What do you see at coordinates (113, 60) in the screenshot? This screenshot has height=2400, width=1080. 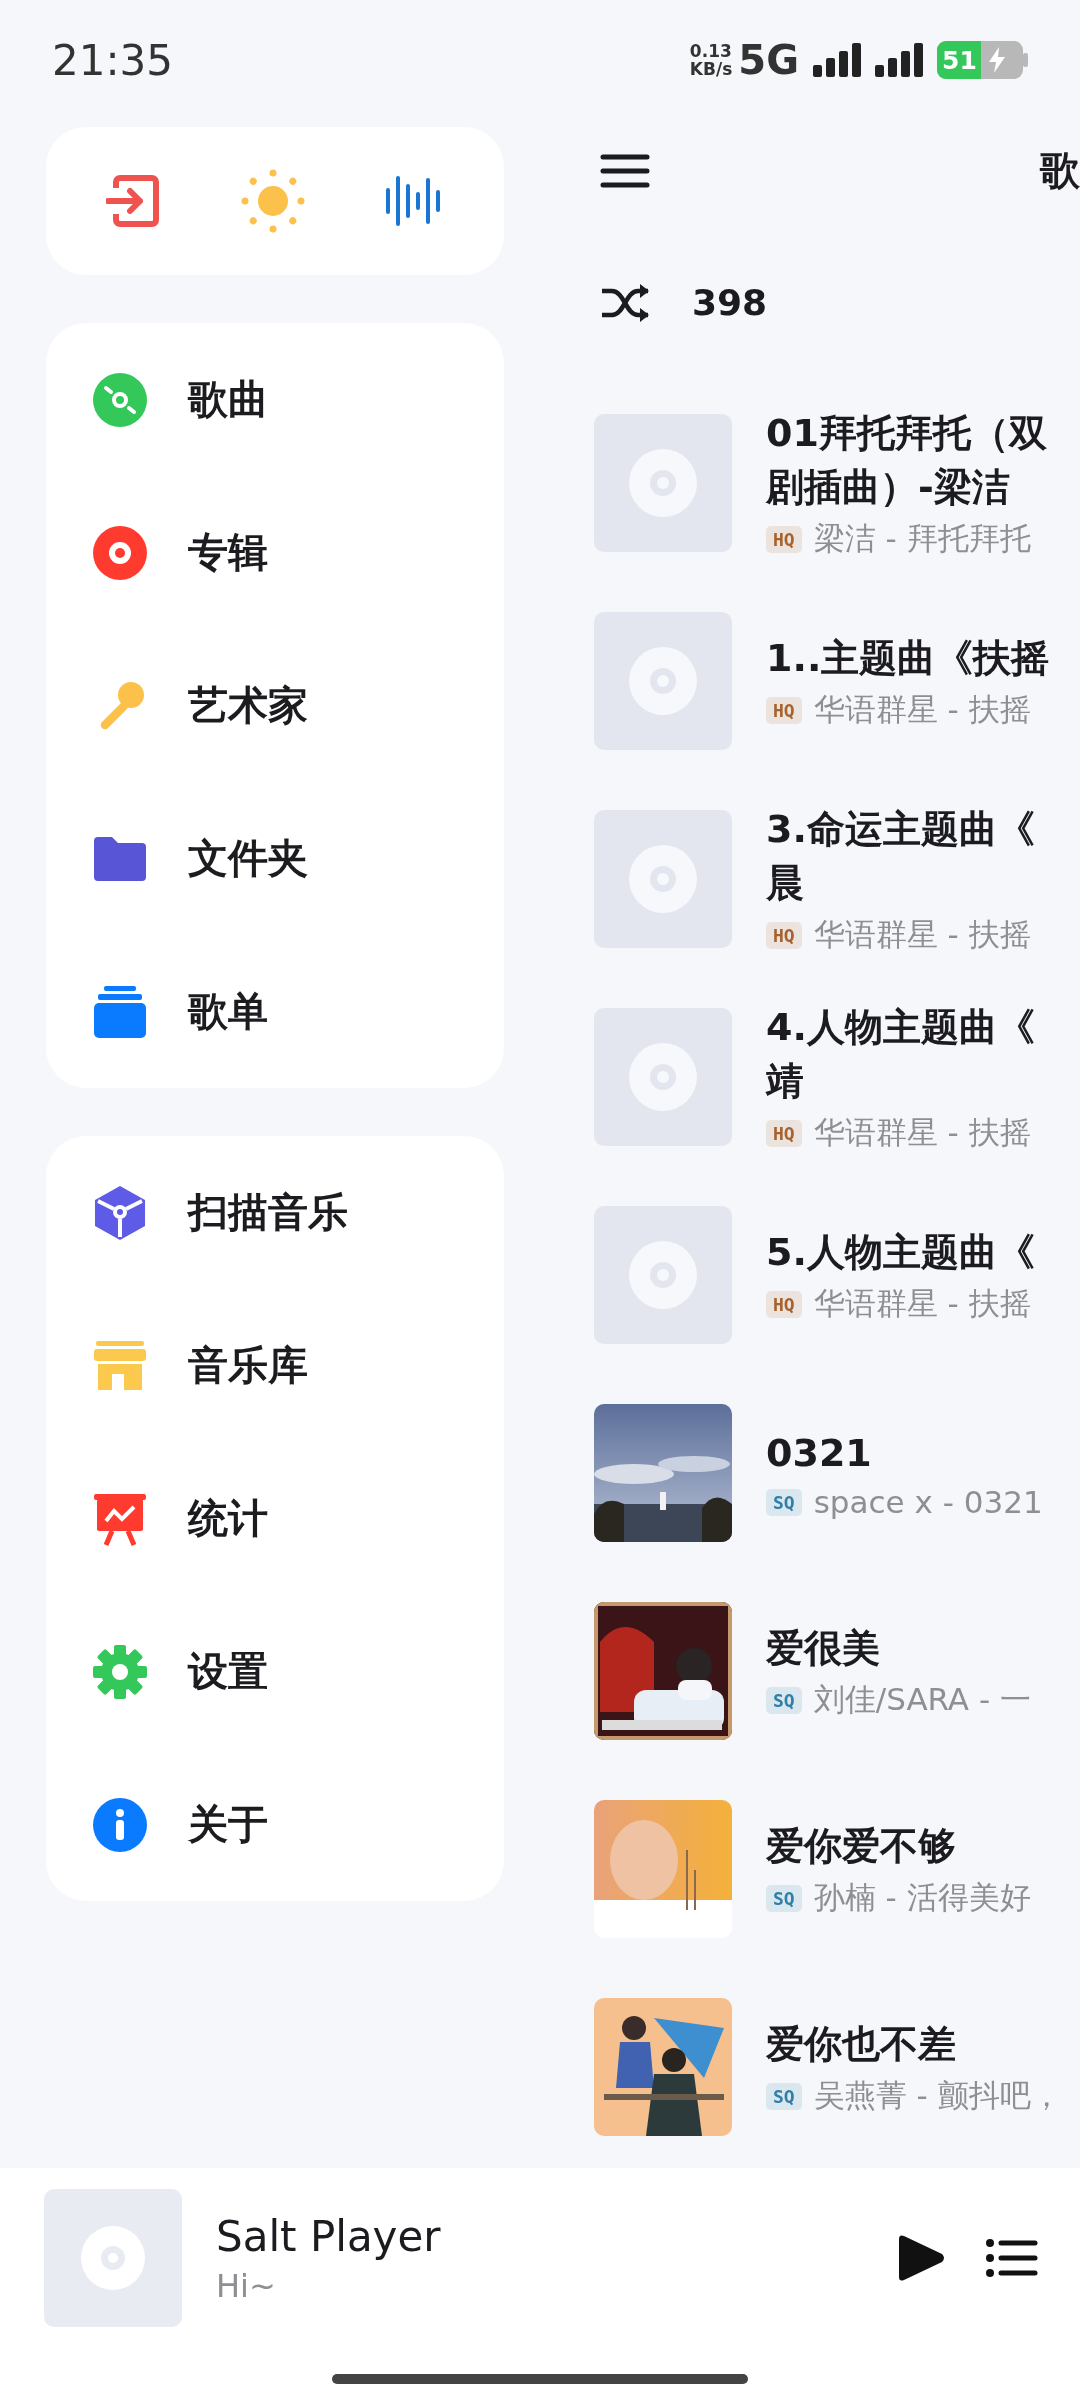 I see `status-time: 21:35` at bounding box center [113, 60].